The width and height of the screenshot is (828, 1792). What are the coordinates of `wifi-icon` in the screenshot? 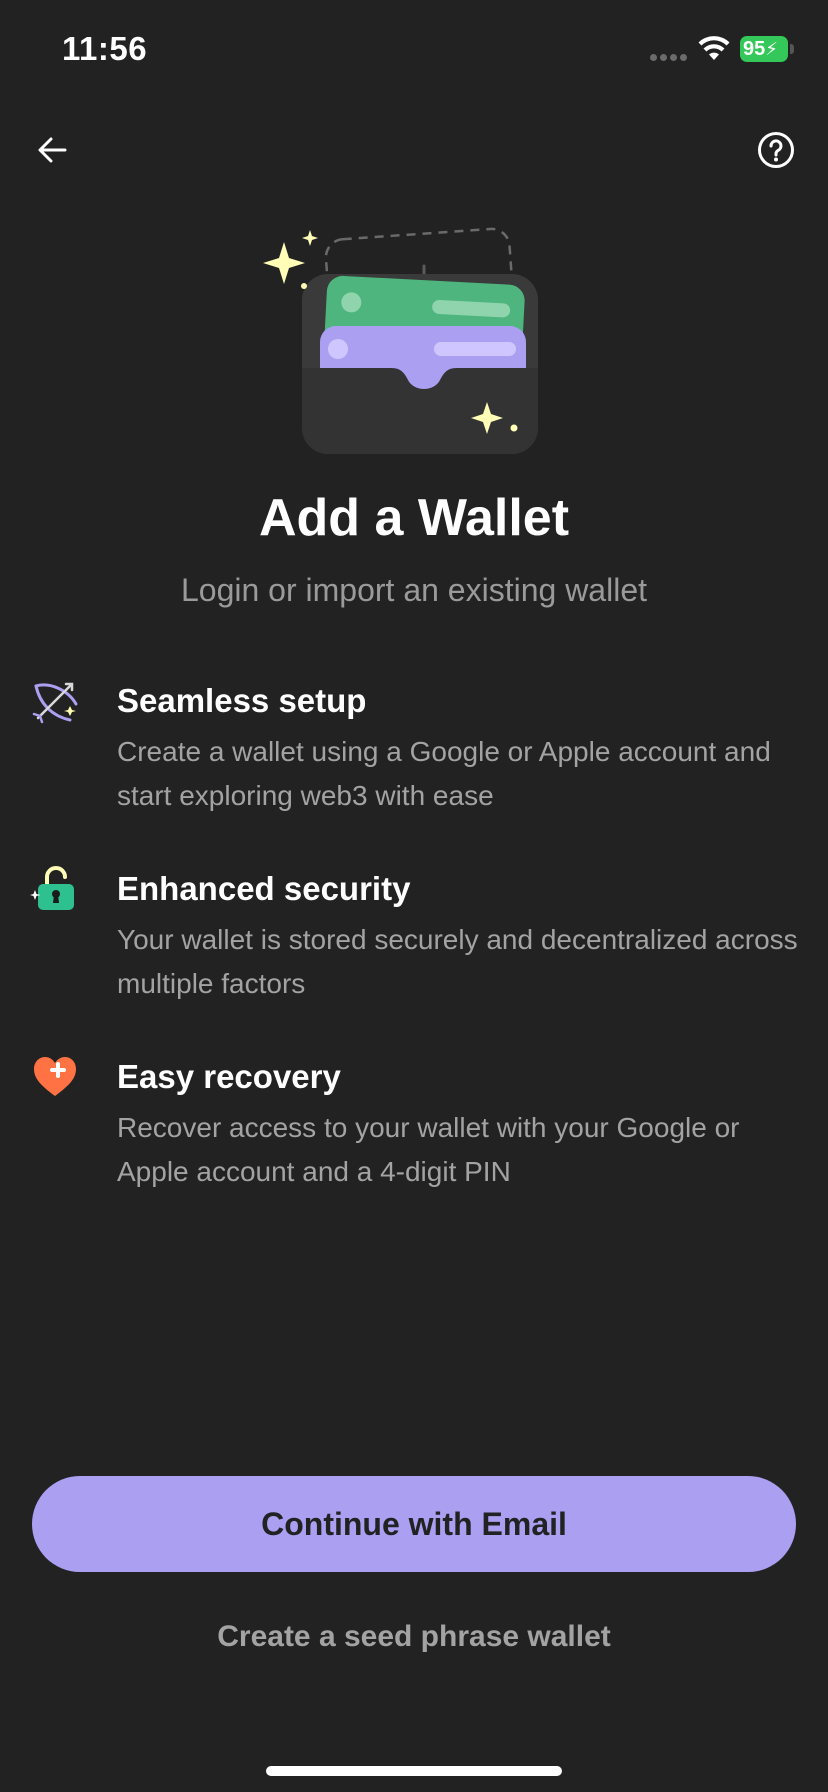 It's located at (714, 48).